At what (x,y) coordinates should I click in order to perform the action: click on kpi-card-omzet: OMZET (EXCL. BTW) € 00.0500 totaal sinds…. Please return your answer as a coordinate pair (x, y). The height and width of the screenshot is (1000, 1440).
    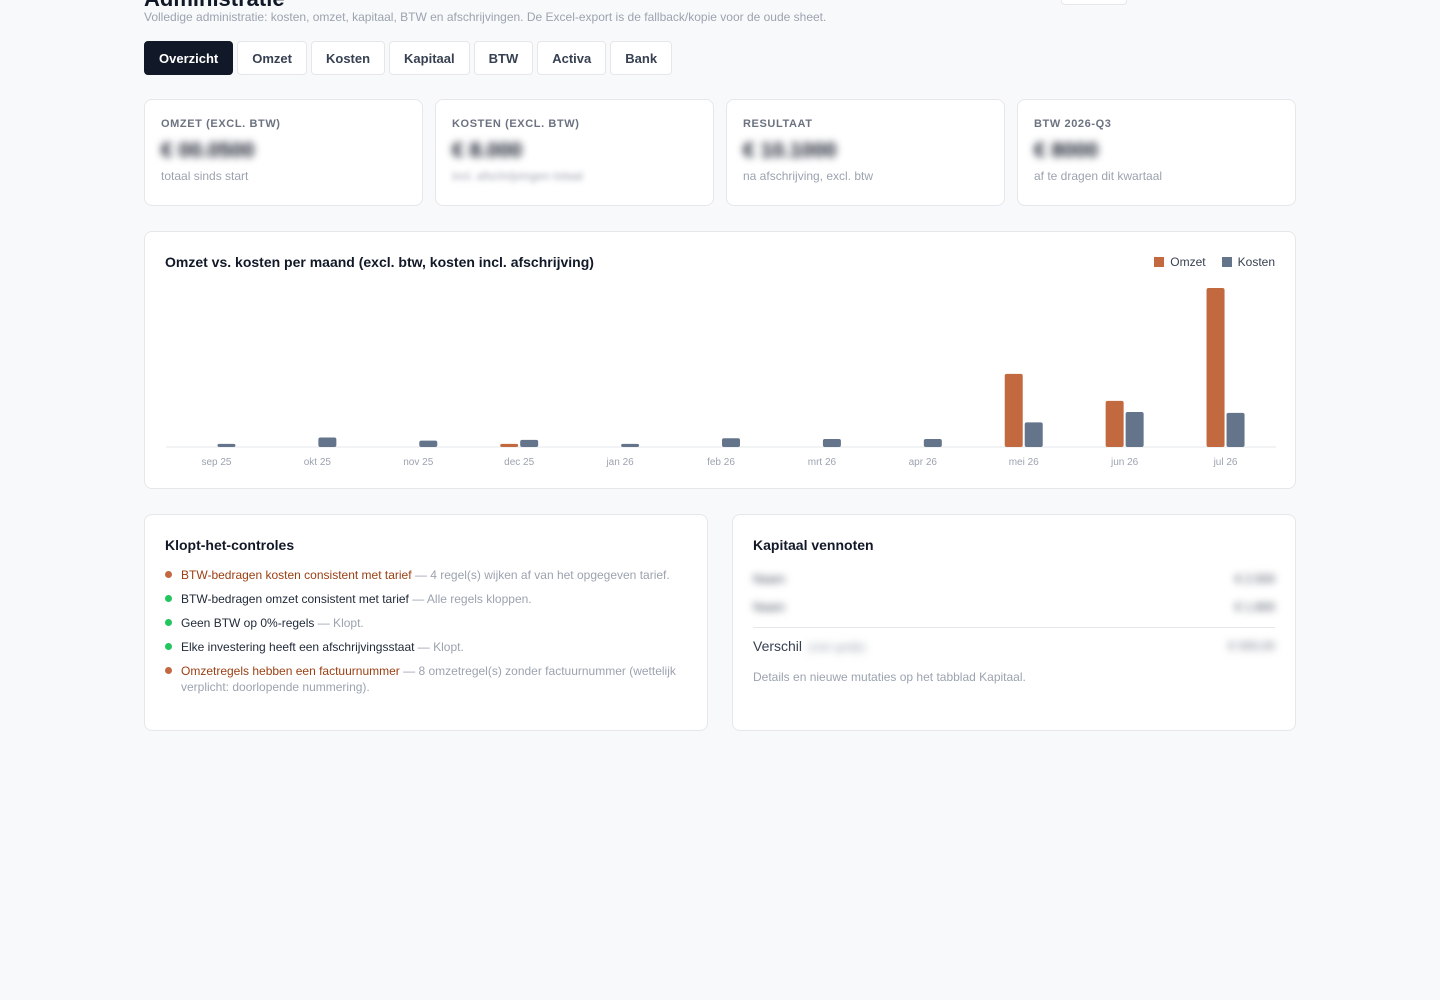
    Looking at the image, I should click on (283, 152).